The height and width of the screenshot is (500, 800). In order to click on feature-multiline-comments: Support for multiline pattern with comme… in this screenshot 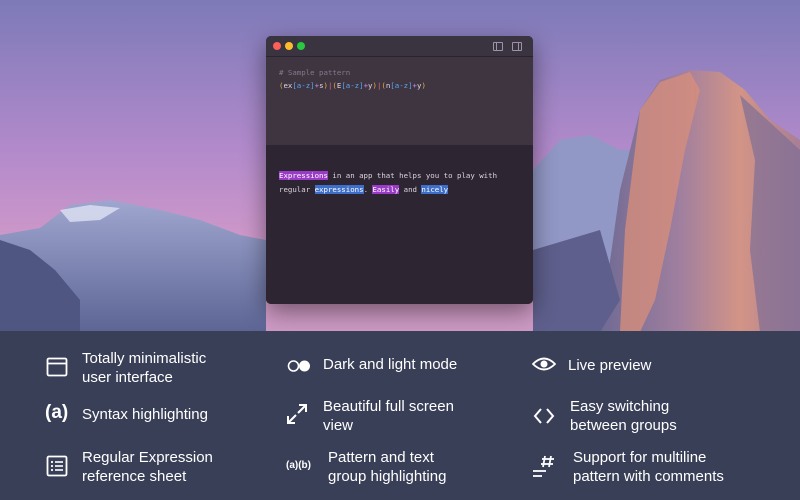, I will do `click(678, 467)`.